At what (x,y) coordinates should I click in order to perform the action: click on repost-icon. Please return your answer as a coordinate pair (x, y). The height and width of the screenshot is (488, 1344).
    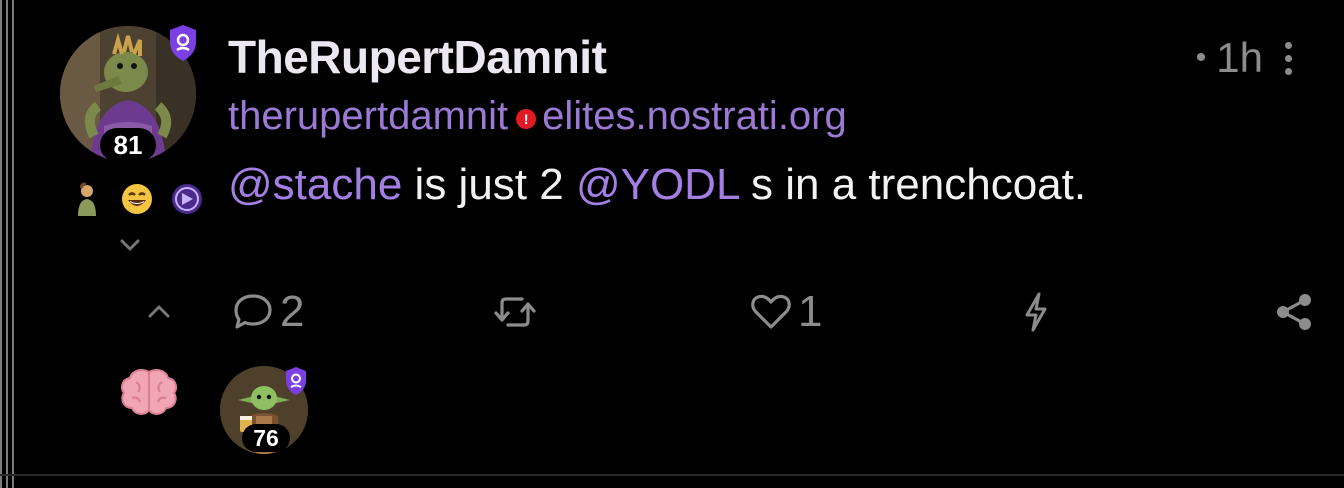
    Looking at the image, I should click on (515, 312).